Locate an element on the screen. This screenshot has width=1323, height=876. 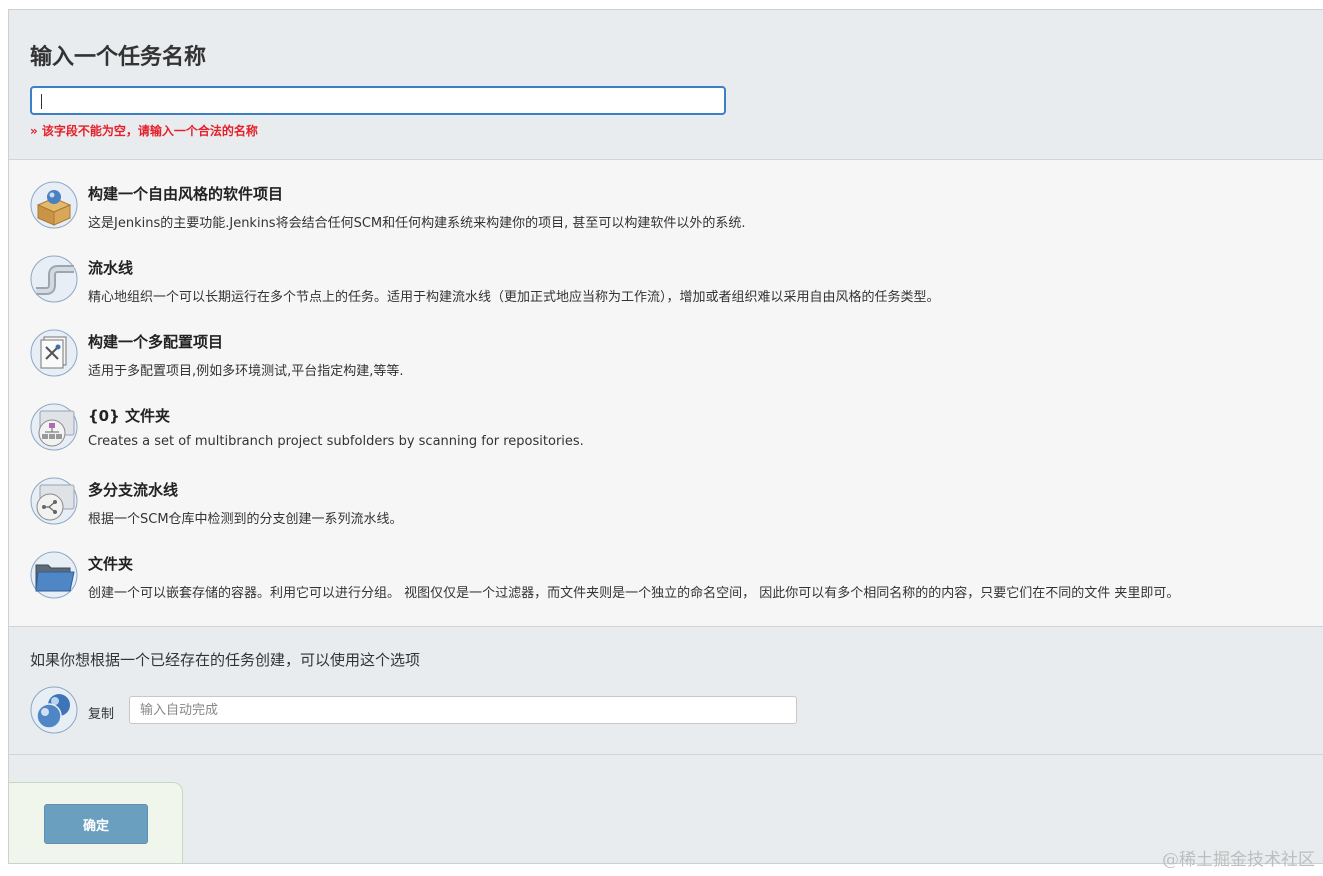
organization-folder-icon is located at coordinates (54, 427).